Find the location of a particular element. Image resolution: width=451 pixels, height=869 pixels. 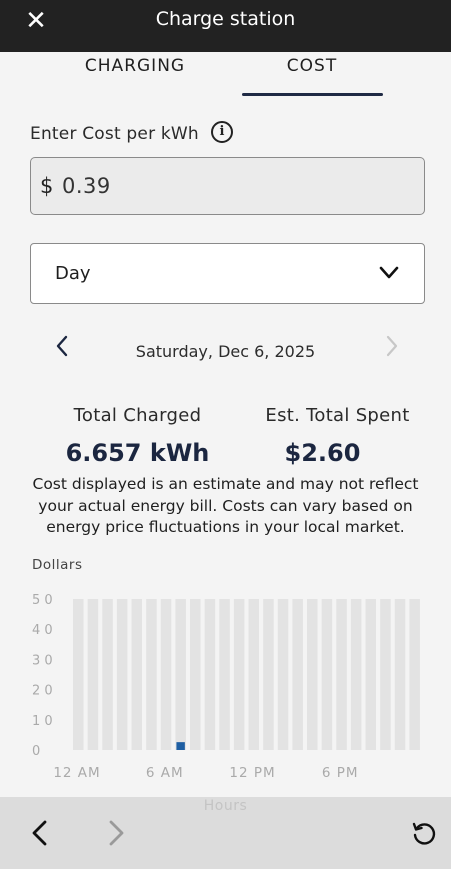

tab-charging: CHARGING is located at coordinates (135, 66).